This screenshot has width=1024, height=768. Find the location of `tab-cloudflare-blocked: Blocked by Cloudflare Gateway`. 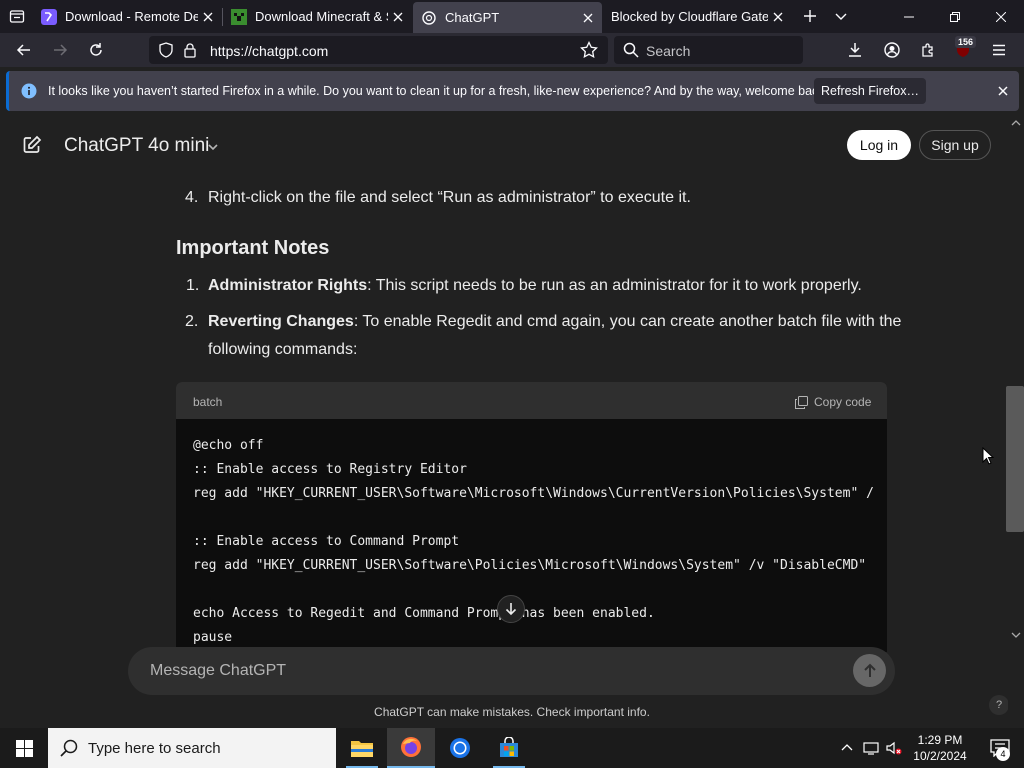

tab-cloudflare-blocked: Blocked by Cloudflare Gateway is located at coordinates (697, 16).